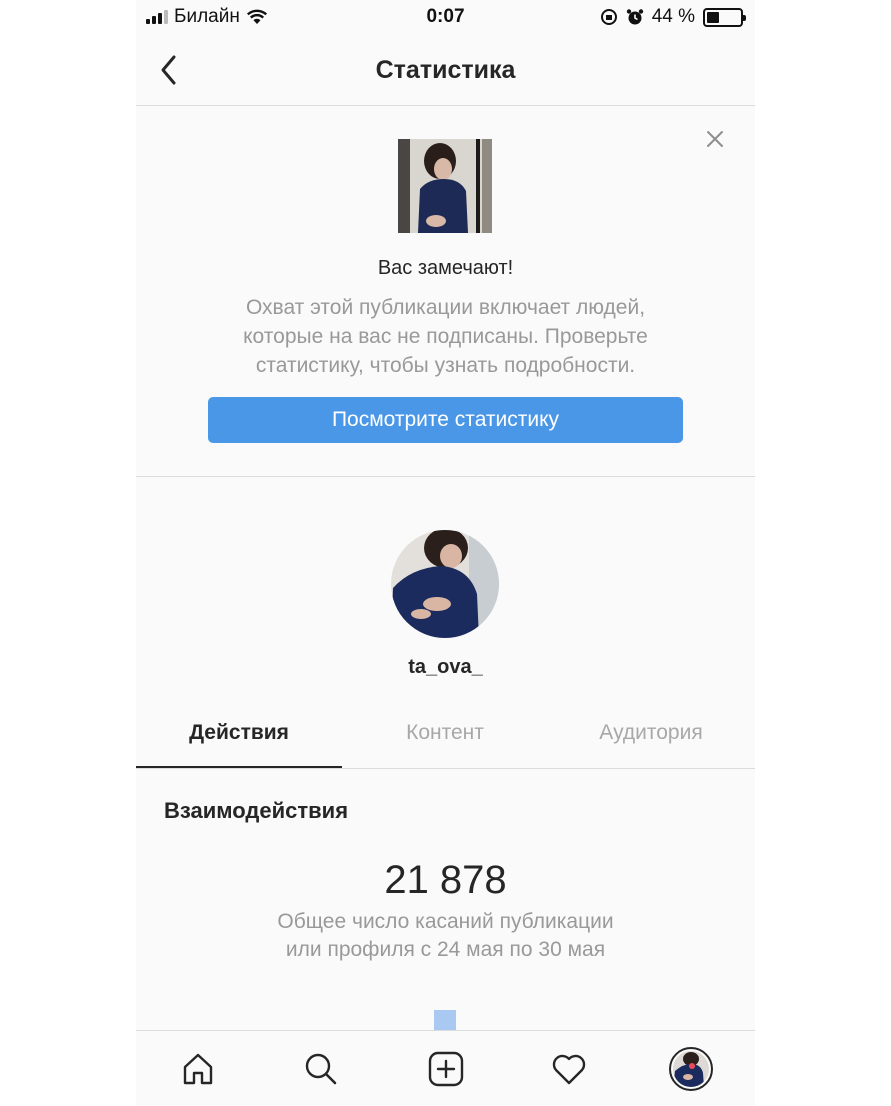 Image resolution: width=891 pixels, height=1106 pixels. What do you see at coordinates (445, 584) in the screenshot?
I see `profile-avatar` at bounding box center [445, 584].